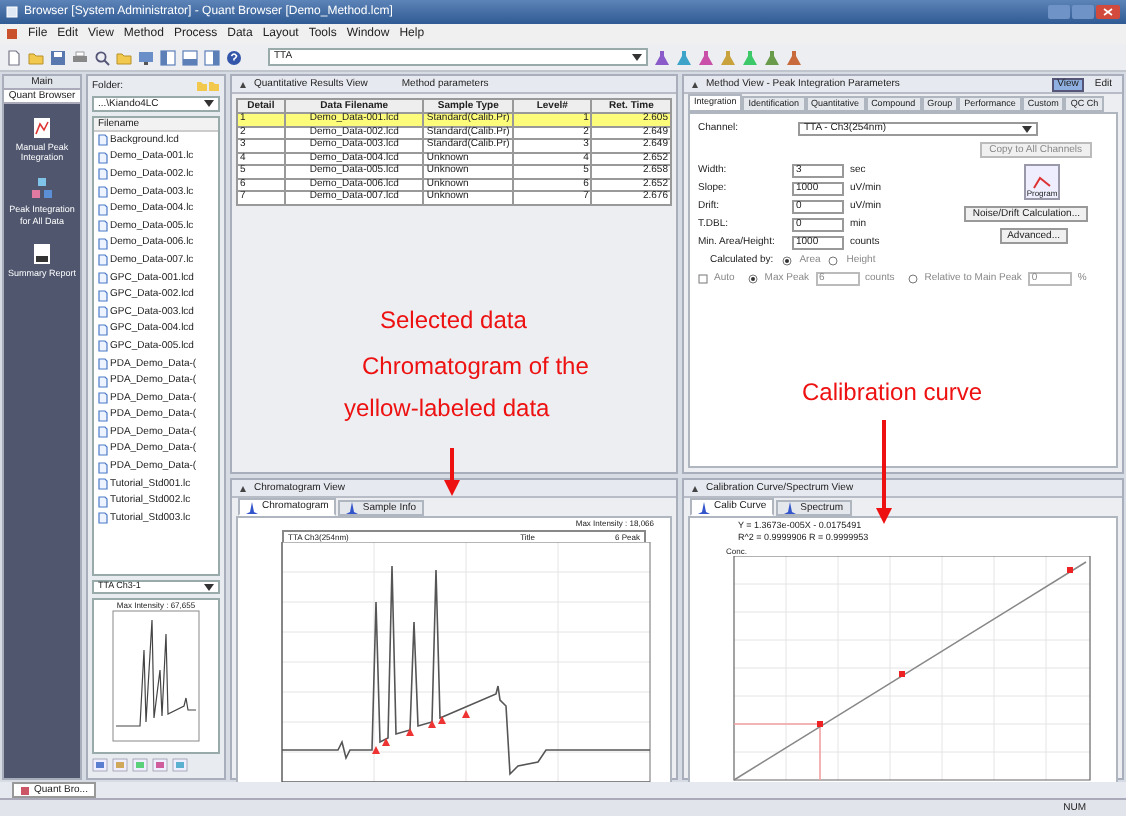 This screenshot has height=816, width=1126. Describe the element at coordinates (42, 253) in the screenshot. I see `report-icon` at that location.